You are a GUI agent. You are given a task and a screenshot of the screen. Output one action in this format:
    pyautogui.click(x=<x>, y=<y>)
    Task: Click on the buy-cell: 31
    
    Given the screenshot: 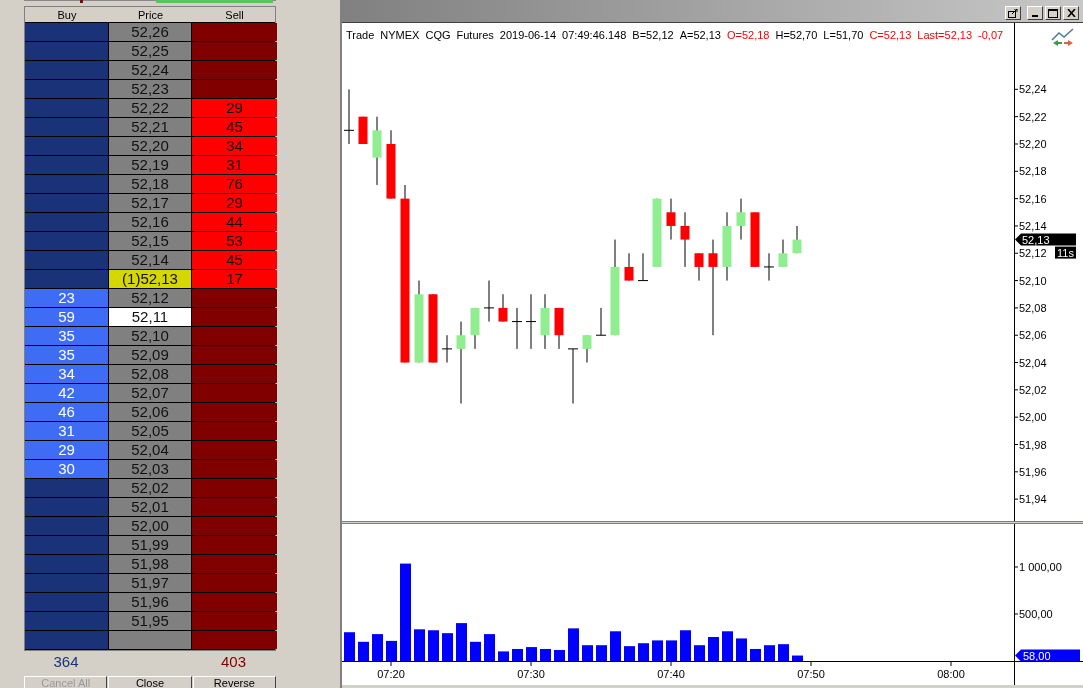 What is the action you would take?
    pyautogui.click(x=67, y=431)
    